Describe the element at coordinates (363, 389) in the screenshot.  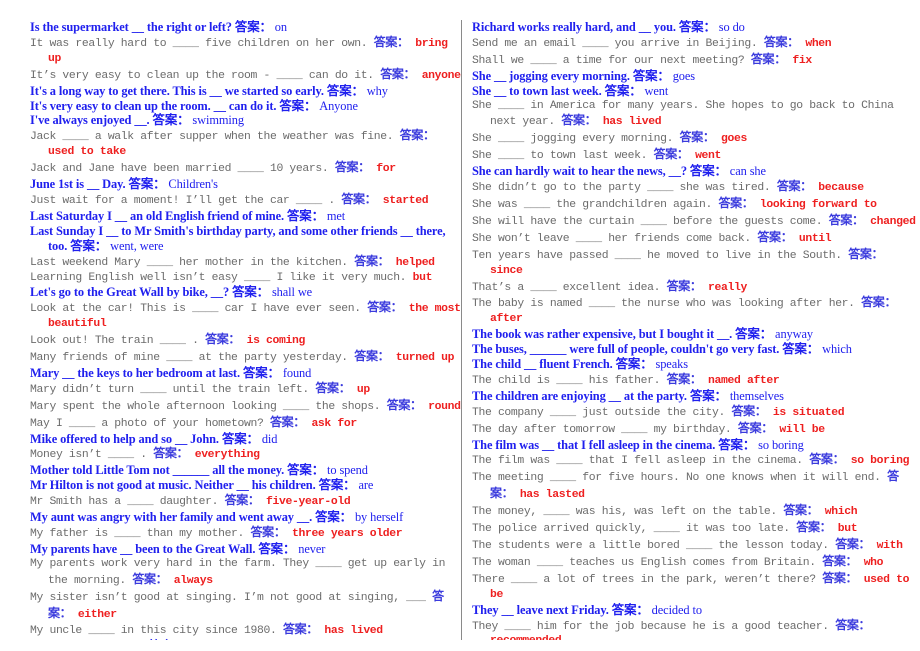
I see `answer-text: up` at that location.